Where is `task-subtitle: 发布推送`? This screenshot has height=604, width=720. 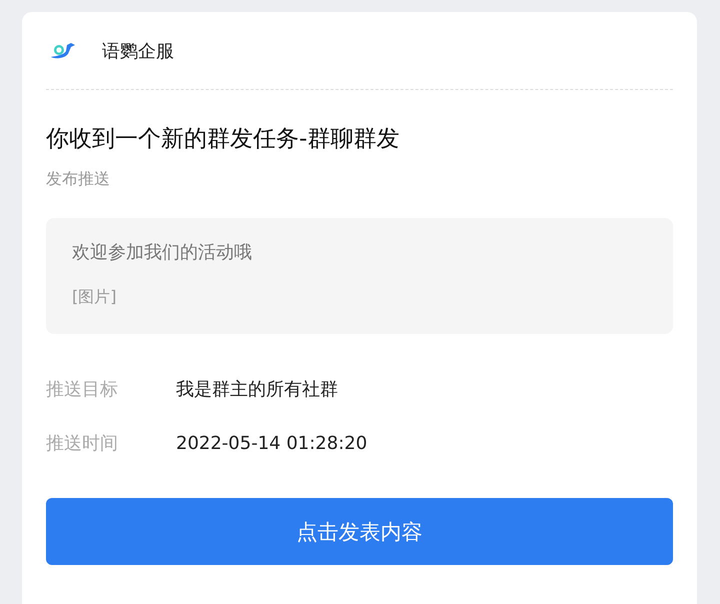
task-subtitle: 发布推送 is located at coordinates (78, 179).